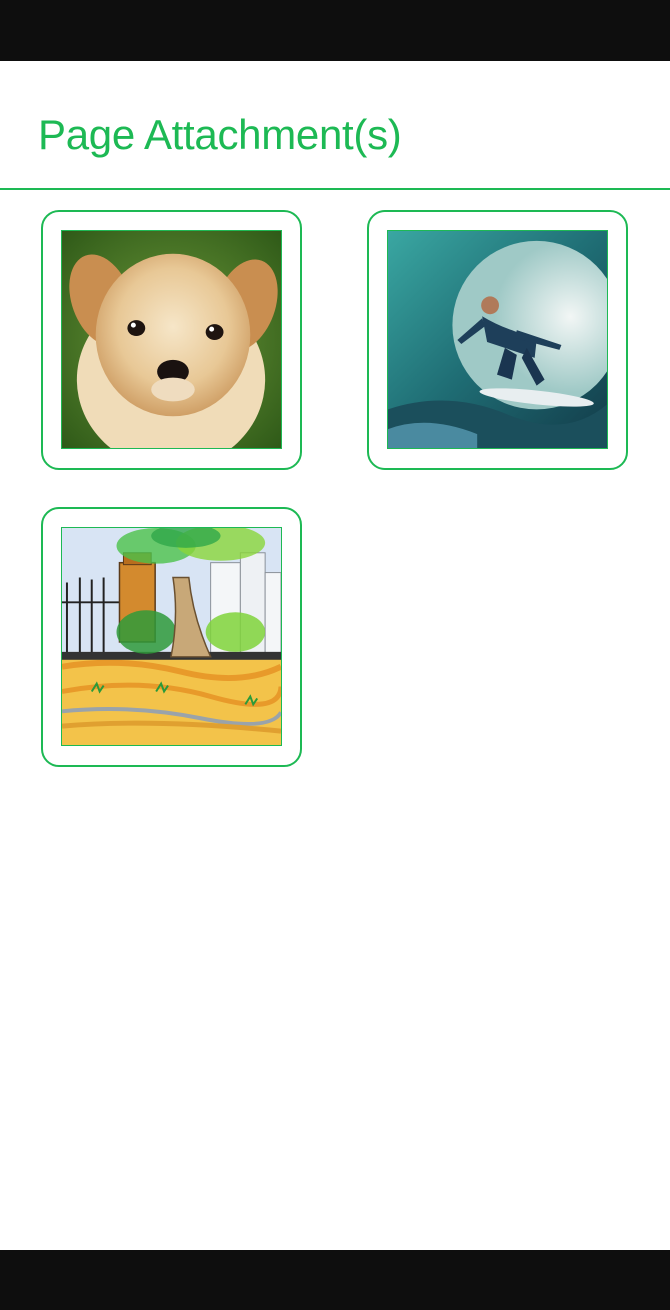 Image resolution: width=670 pixels, height=1310 pixels. Describe the element at coordinates (335, 30) in the screenshot. I see `status-bar` at that location.